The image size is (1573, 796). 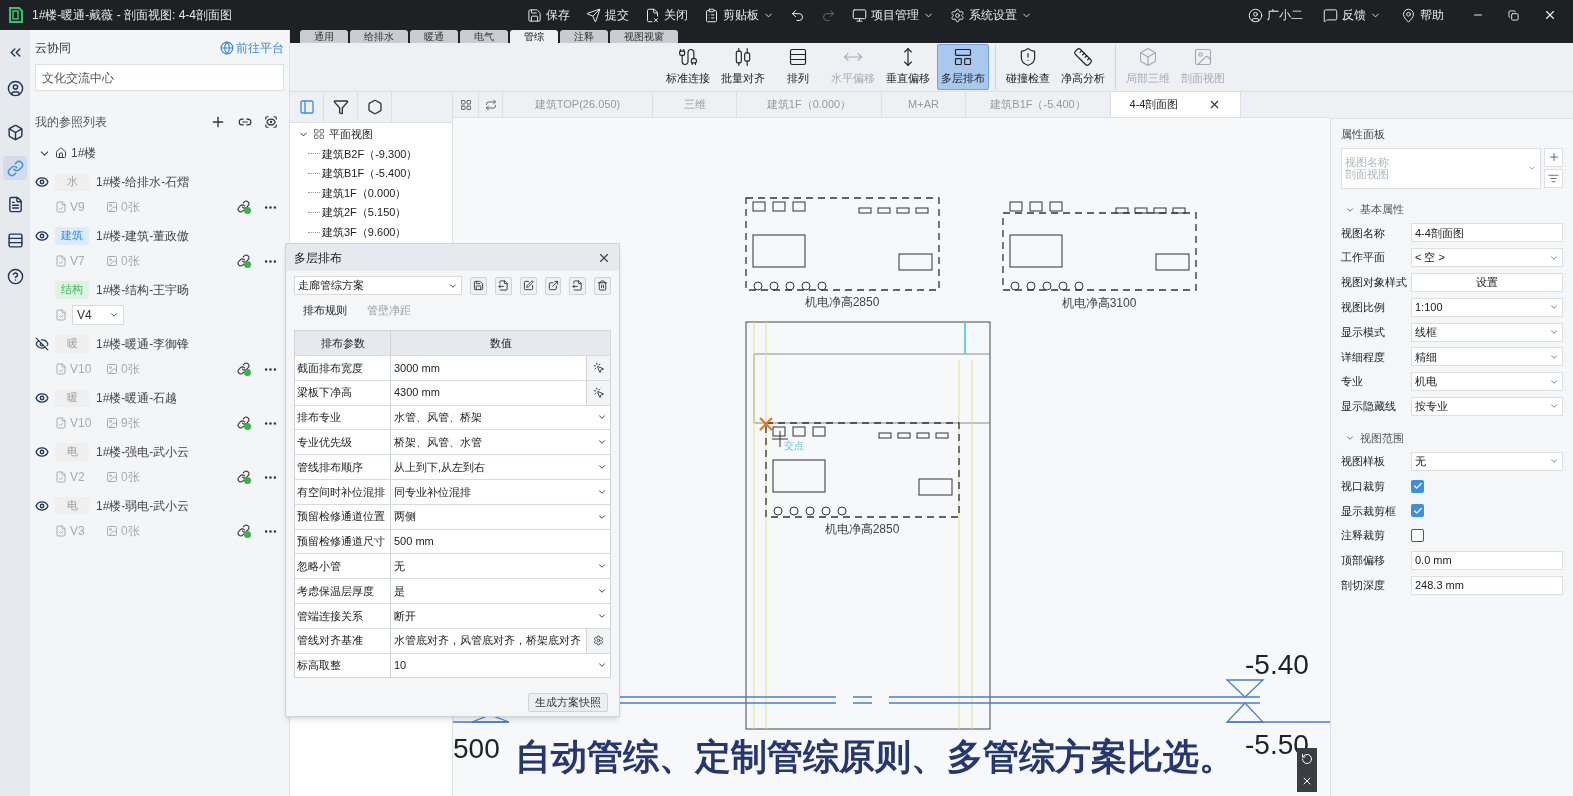 I want to click on ribbon-tab: 注释, so click(x=584, y=36).